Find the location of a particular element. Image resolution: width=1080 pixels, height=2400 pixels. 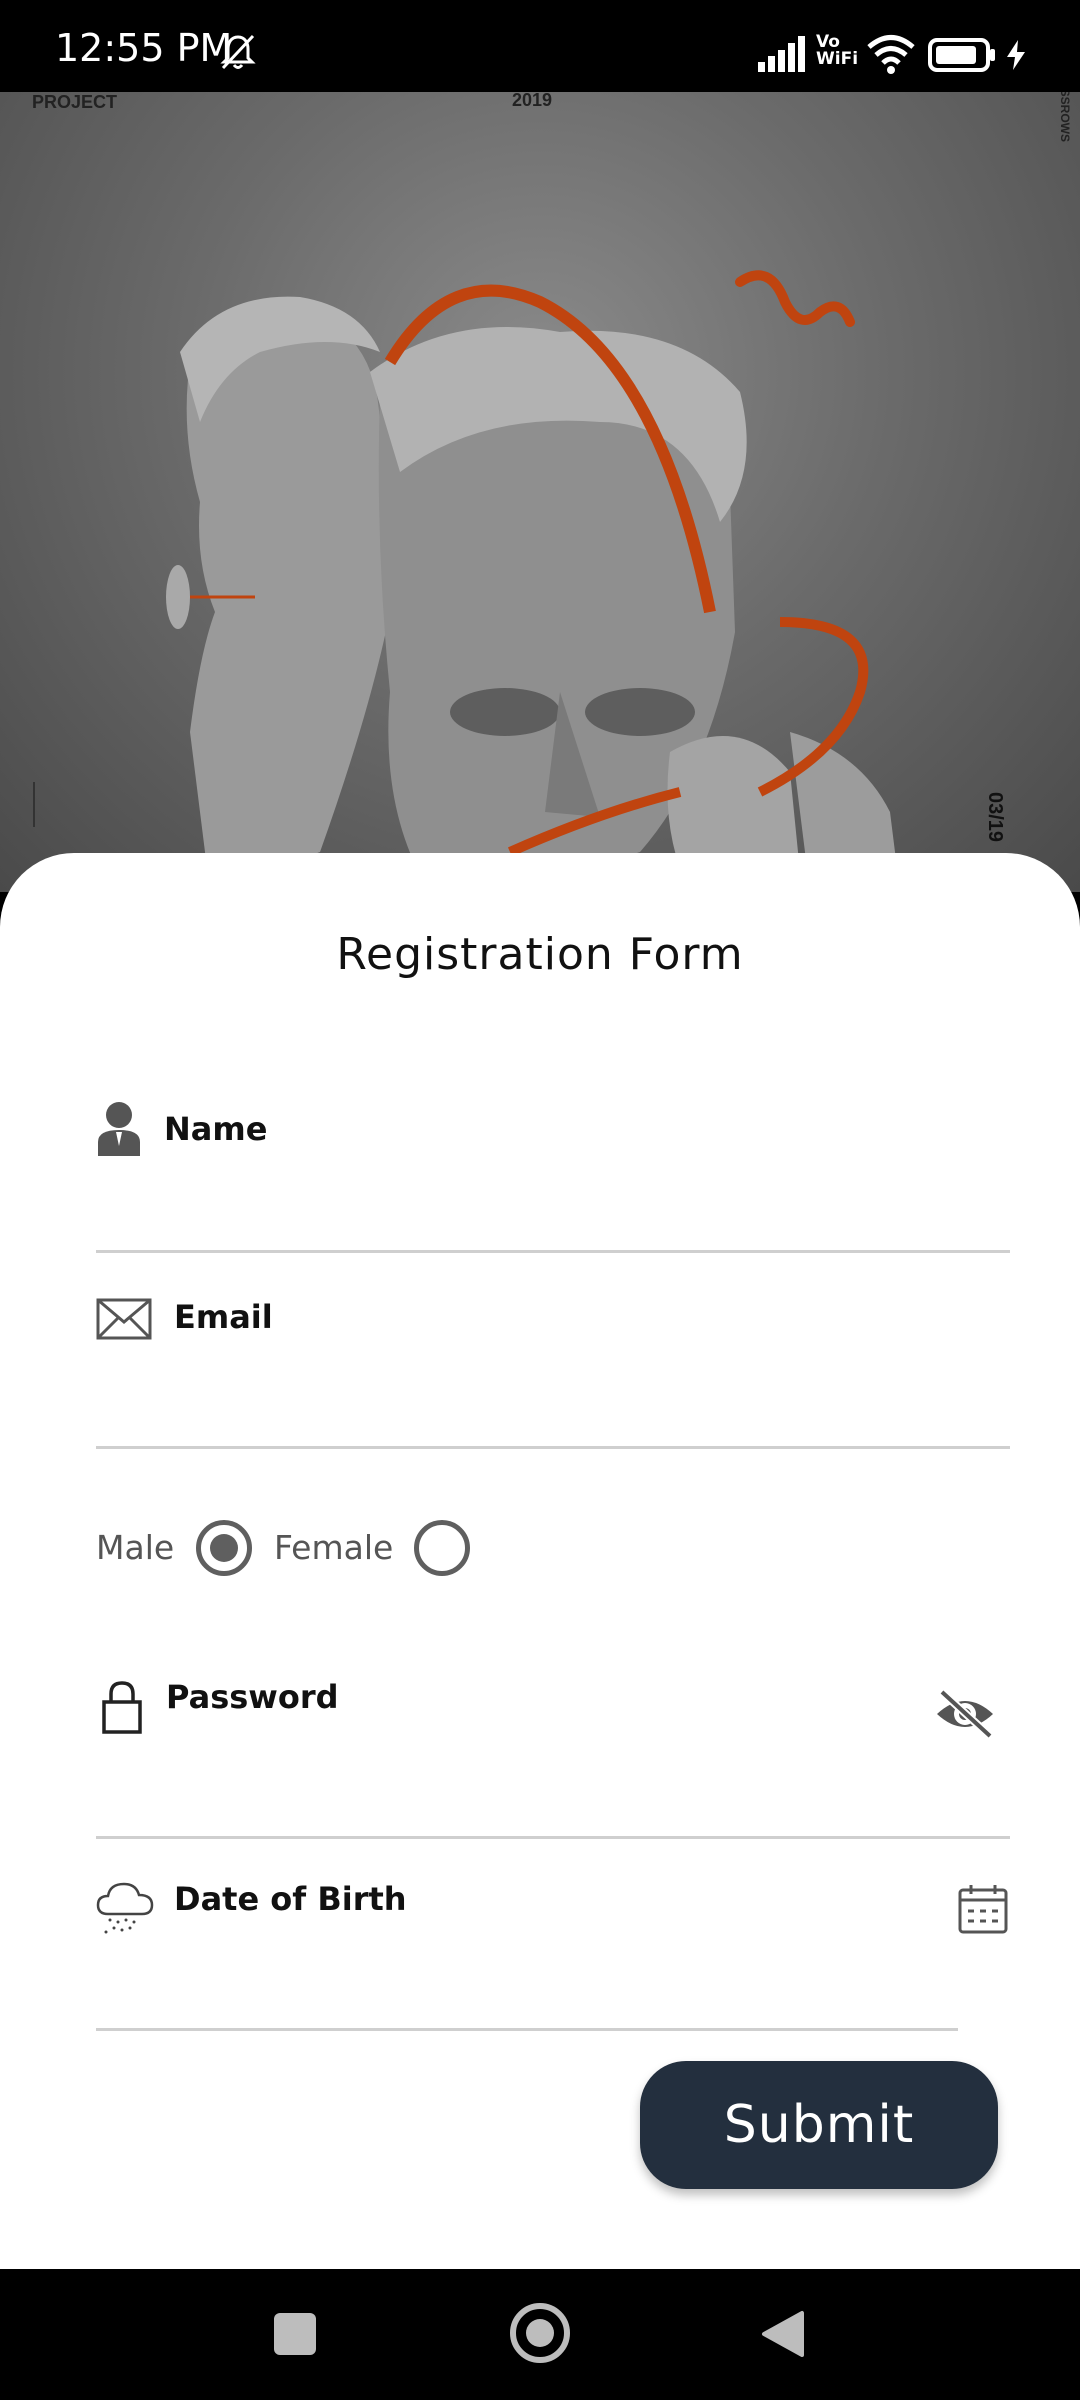

navigation-bar is located at coordinates (540, 2334).